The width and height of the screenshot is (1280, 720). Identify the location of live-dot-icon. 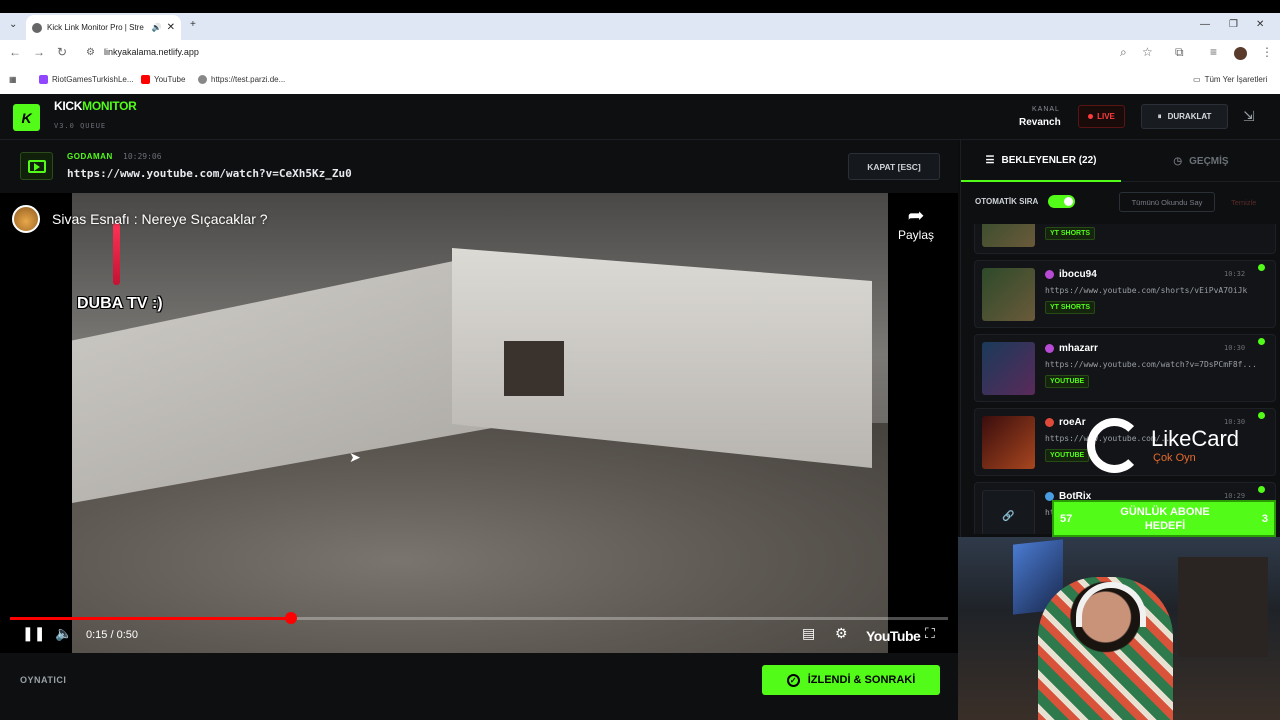
(1091, 116).